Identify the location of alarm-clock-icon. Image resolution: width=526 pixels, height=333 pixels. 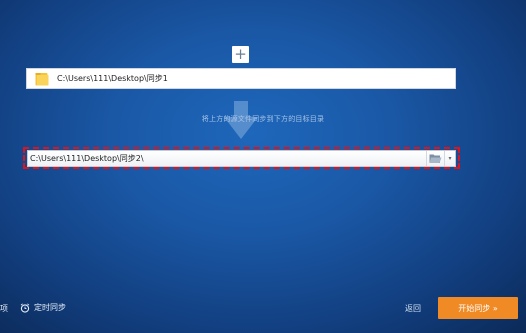
(25, 307).